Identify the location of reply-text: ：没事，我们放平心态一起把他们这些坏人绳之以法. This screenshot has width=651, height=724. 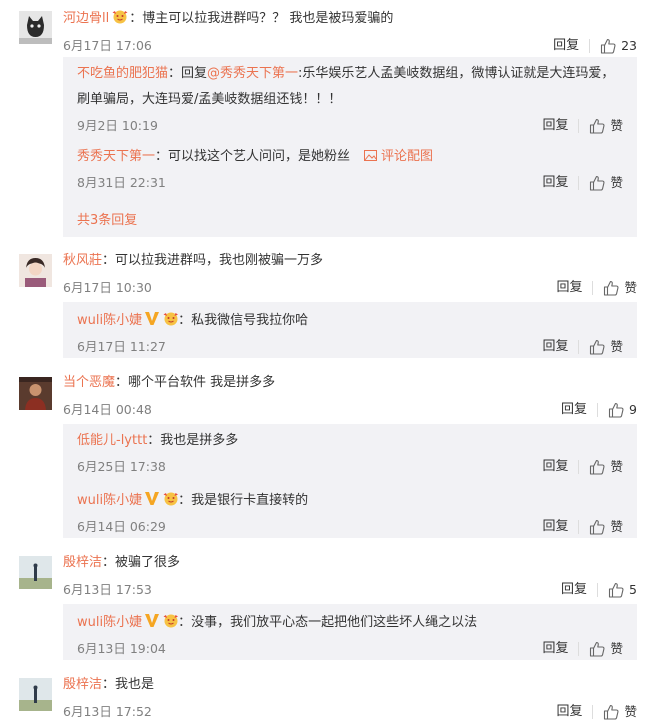
(328, 622).